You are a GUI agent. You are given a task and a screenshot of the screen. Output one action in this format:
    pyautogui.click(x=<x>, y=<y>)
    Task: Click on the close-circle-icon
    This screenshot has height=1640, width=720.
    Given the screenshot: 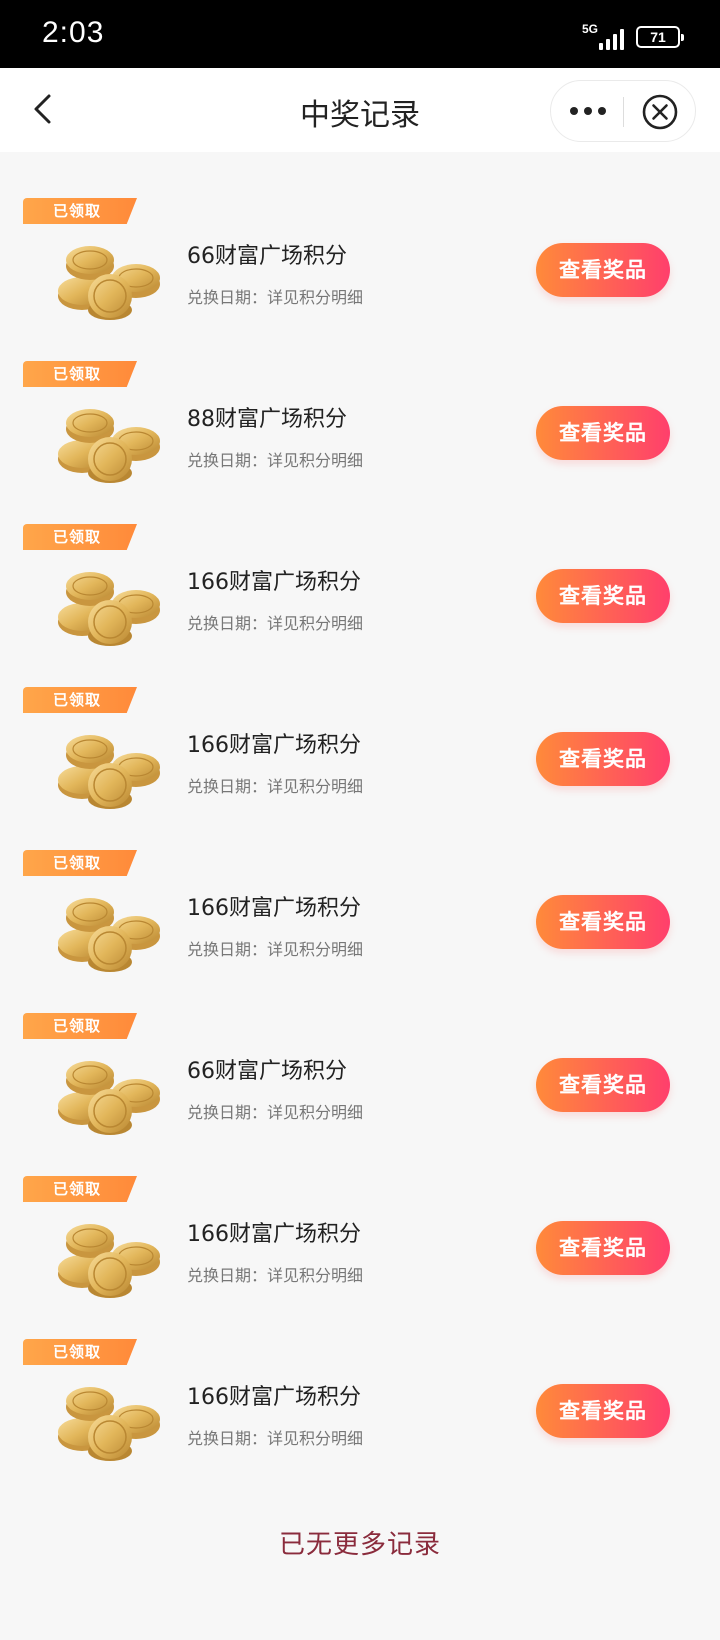 What is the action you would take?
    pyautogui.click(x=660, y=112)
    